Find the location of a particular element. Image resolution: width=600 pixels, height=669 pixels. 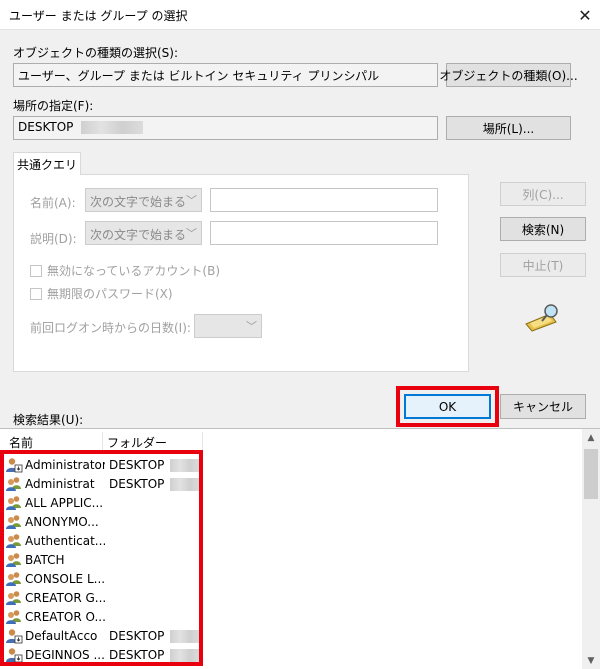

non-expiring-password-label: 無期限のパスワード(X) is located at coordinates (110, 294).